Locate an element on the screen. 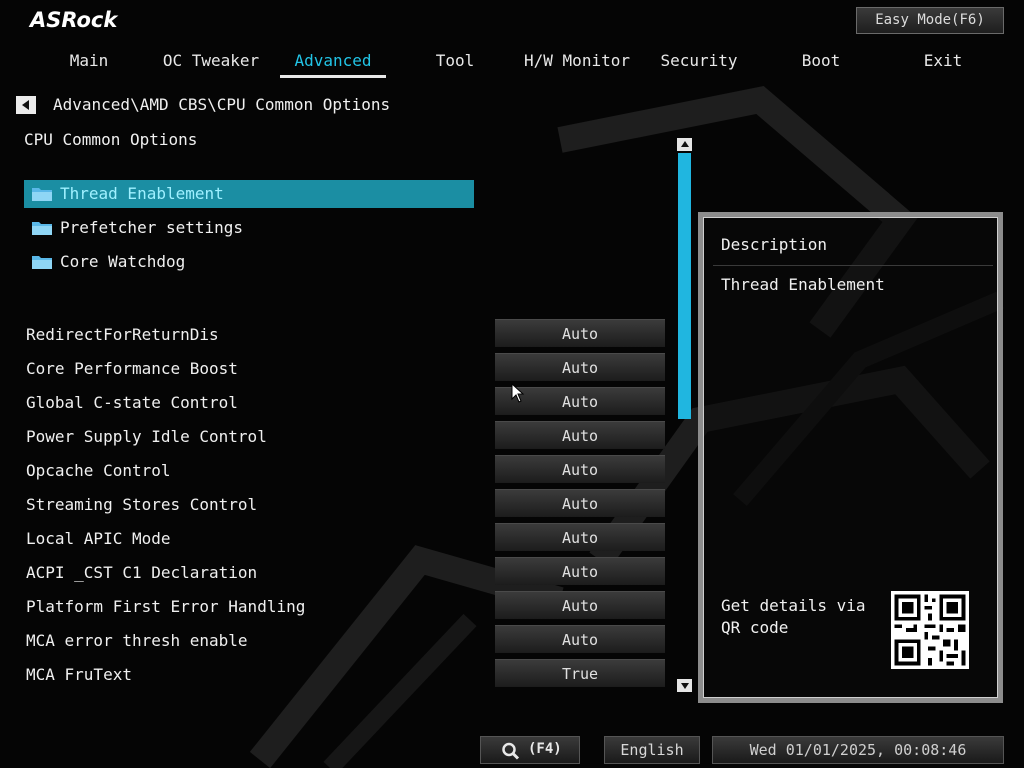 This screenshot has width=1024, height=768. setting-label: ACPI _CST C1 Declaration is located at coordinates (142, 572).